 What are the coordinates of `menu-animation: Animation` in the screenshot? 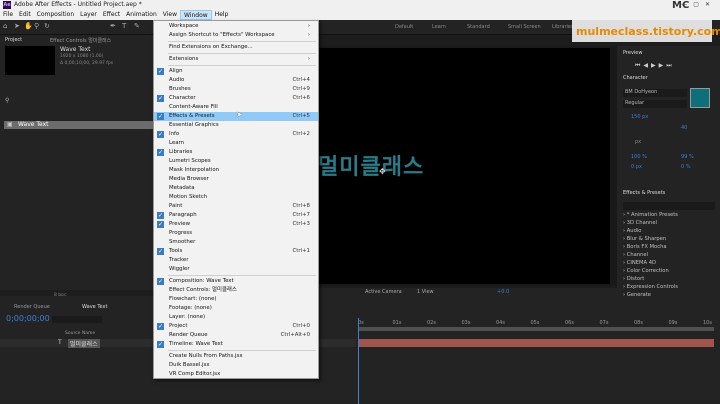 It's located at (141, 15).